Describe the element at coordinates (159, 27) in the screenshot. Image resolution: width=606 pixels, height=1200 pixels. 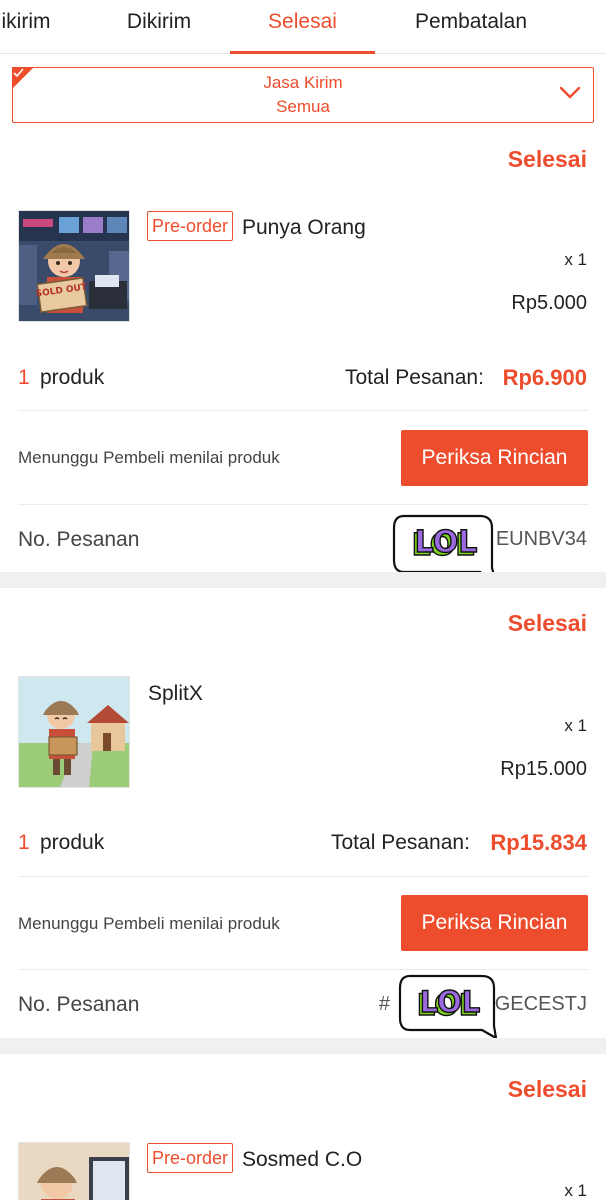
I see `tab-dikirim: Dikirim` at that location.